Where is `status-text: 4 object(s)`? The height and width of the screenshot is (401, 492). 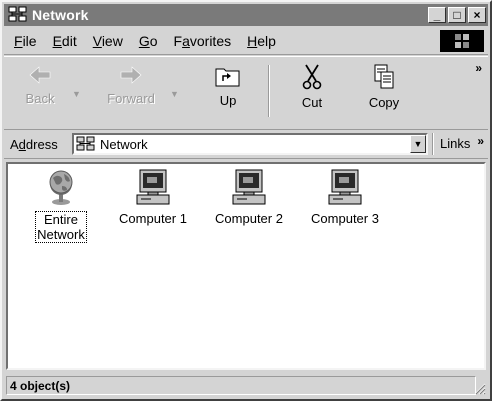
status-text: 4 object(s) is located at coordinates (241, 385).